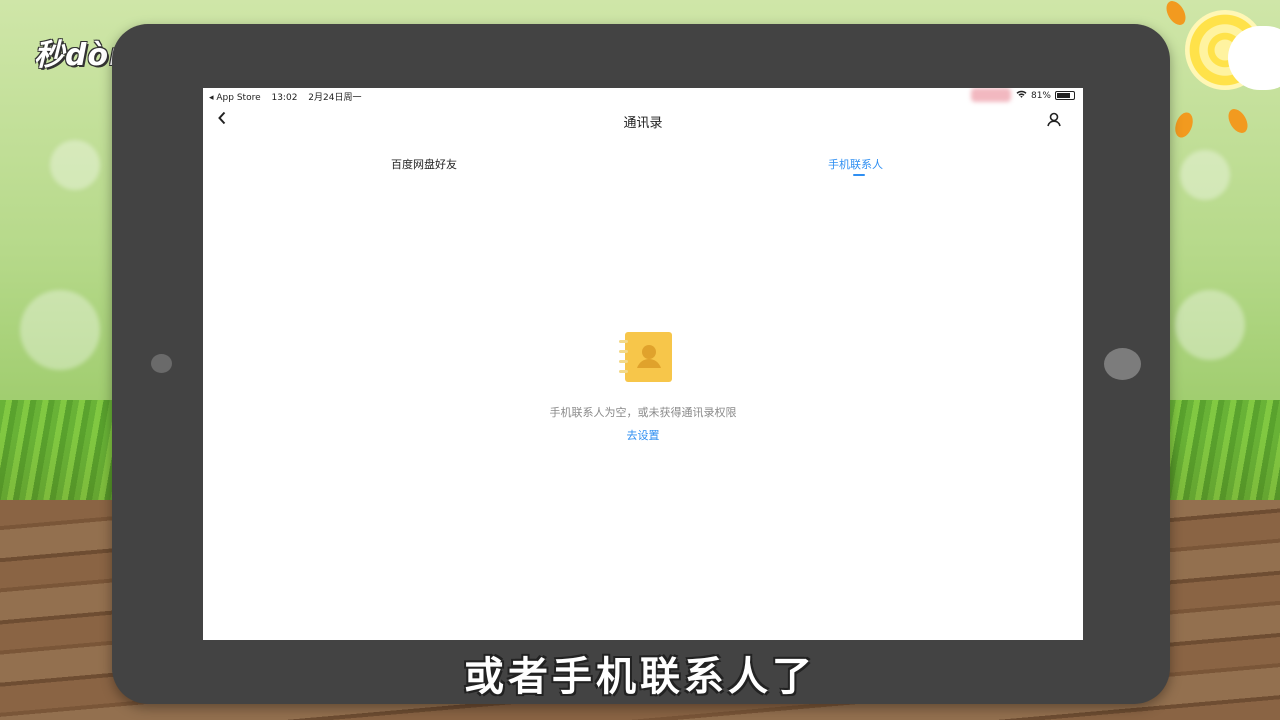 The image size is (1280, 720). Describe the element at coordinates (335, 98) in the screenshot. I see `status-date: 2月24日周一` at that location.